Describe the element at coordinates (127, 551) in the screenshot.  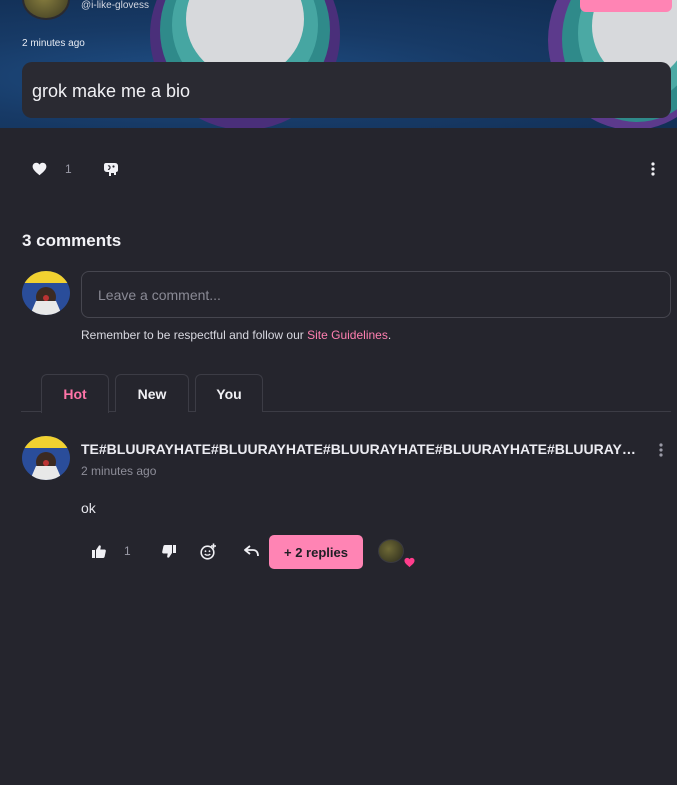
I see `comment-like-count: 1` at that location.